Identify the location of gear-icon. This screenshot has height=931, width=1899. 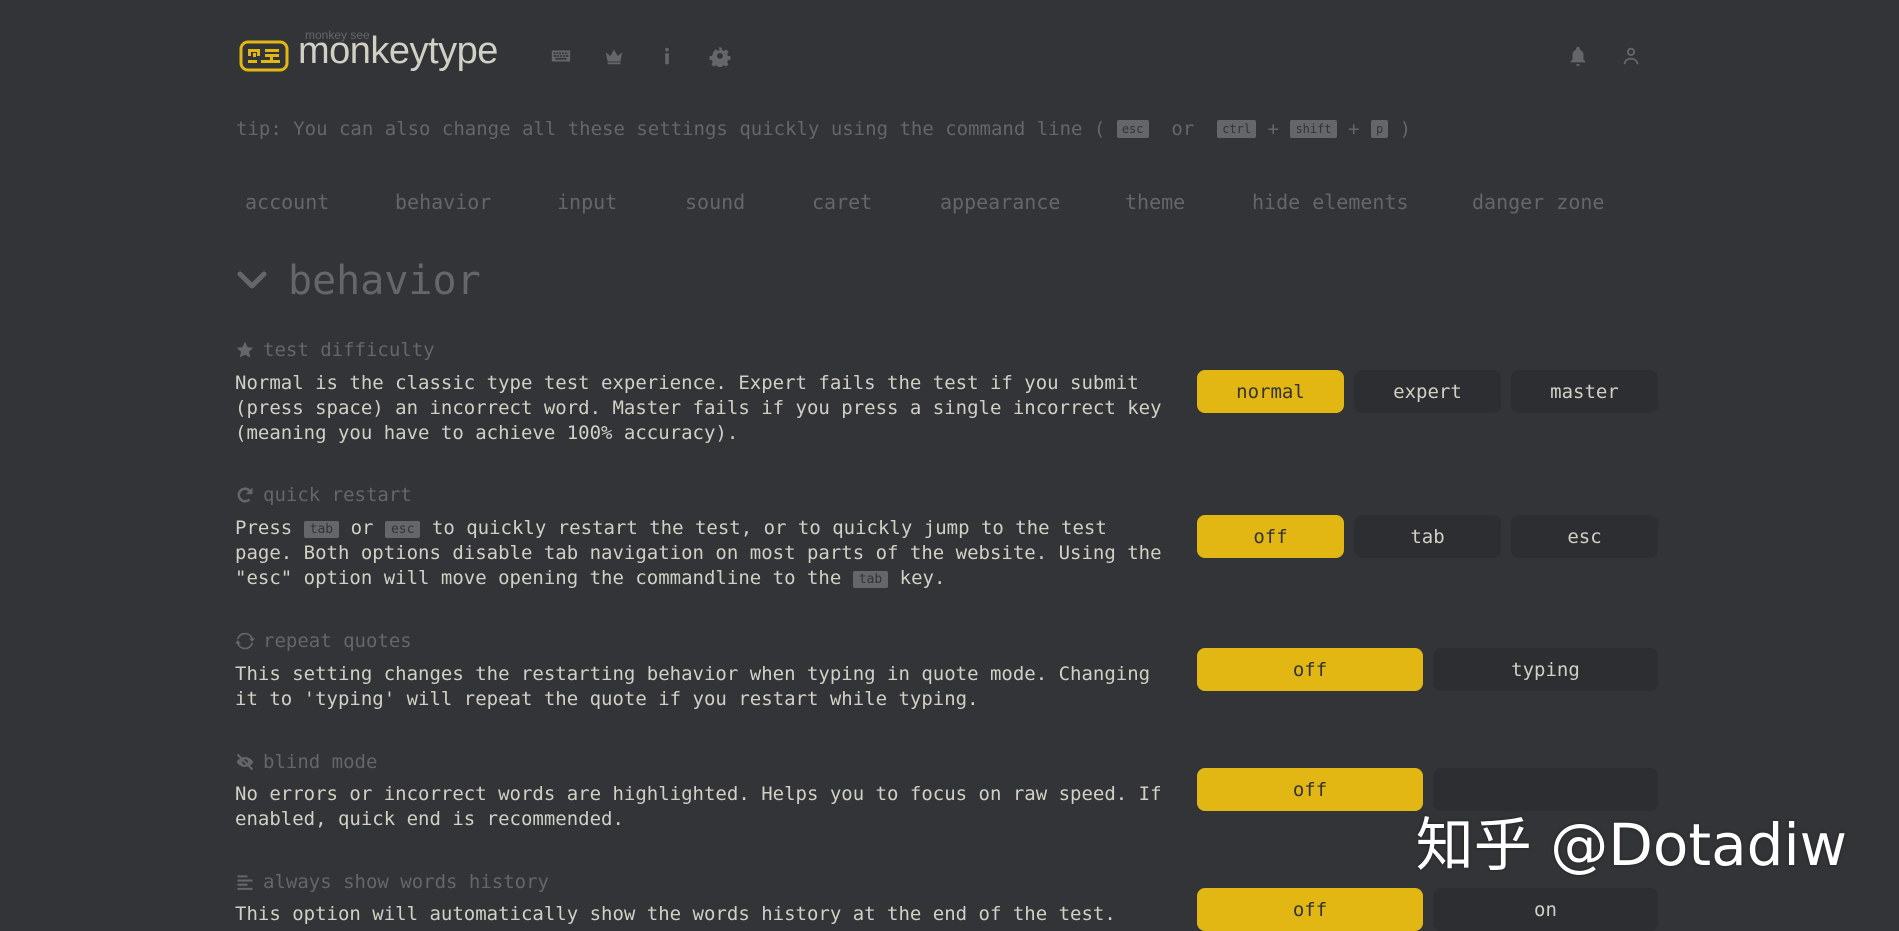
(720, 56).